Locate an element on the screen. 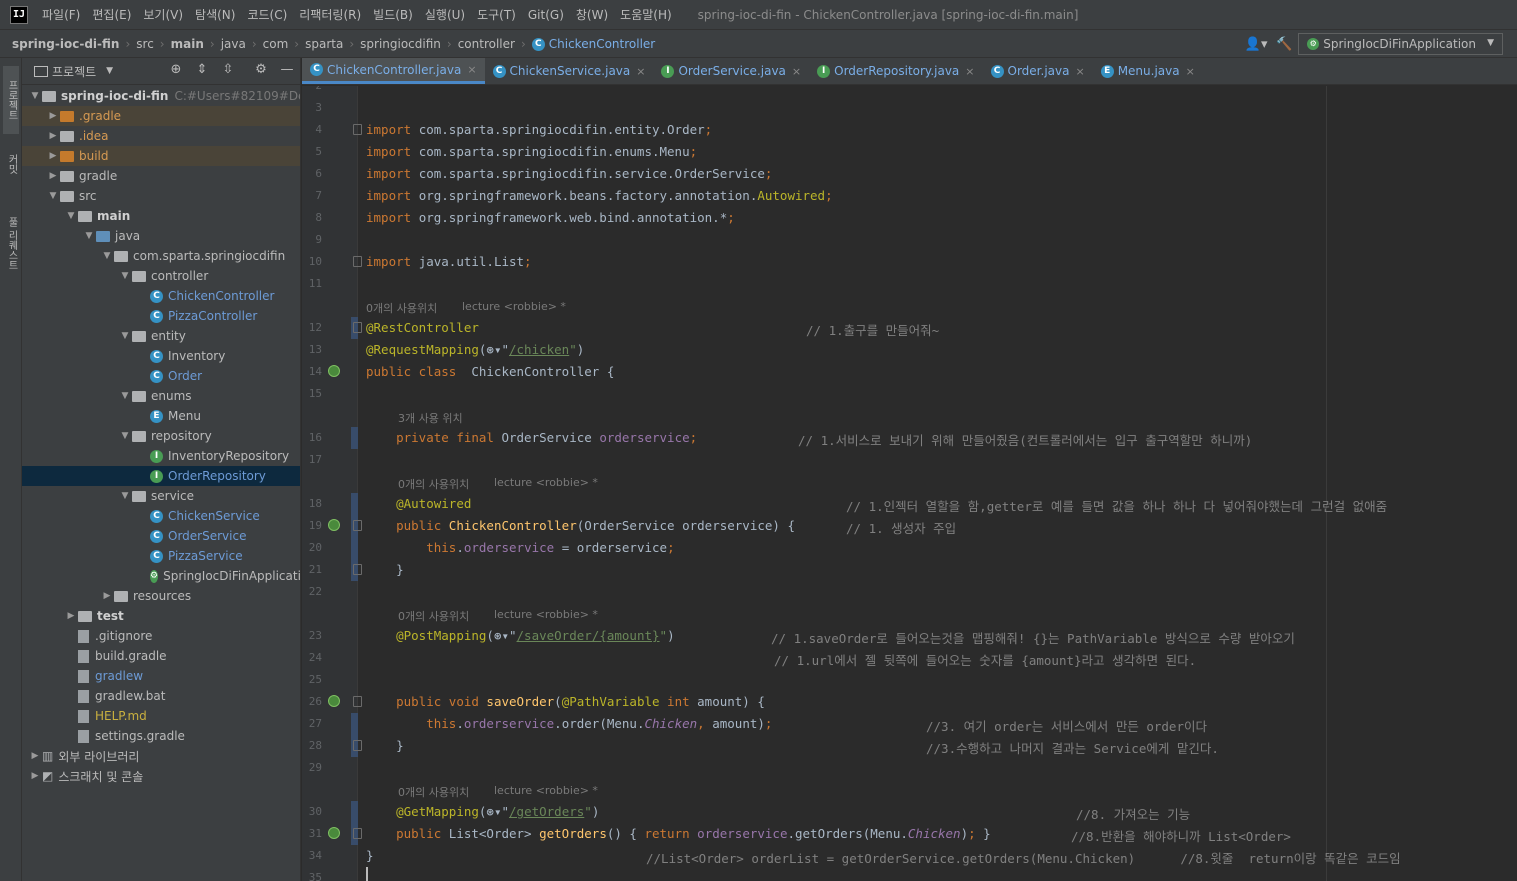  menu-git: Git(G) is located at coordinates (546, 15).